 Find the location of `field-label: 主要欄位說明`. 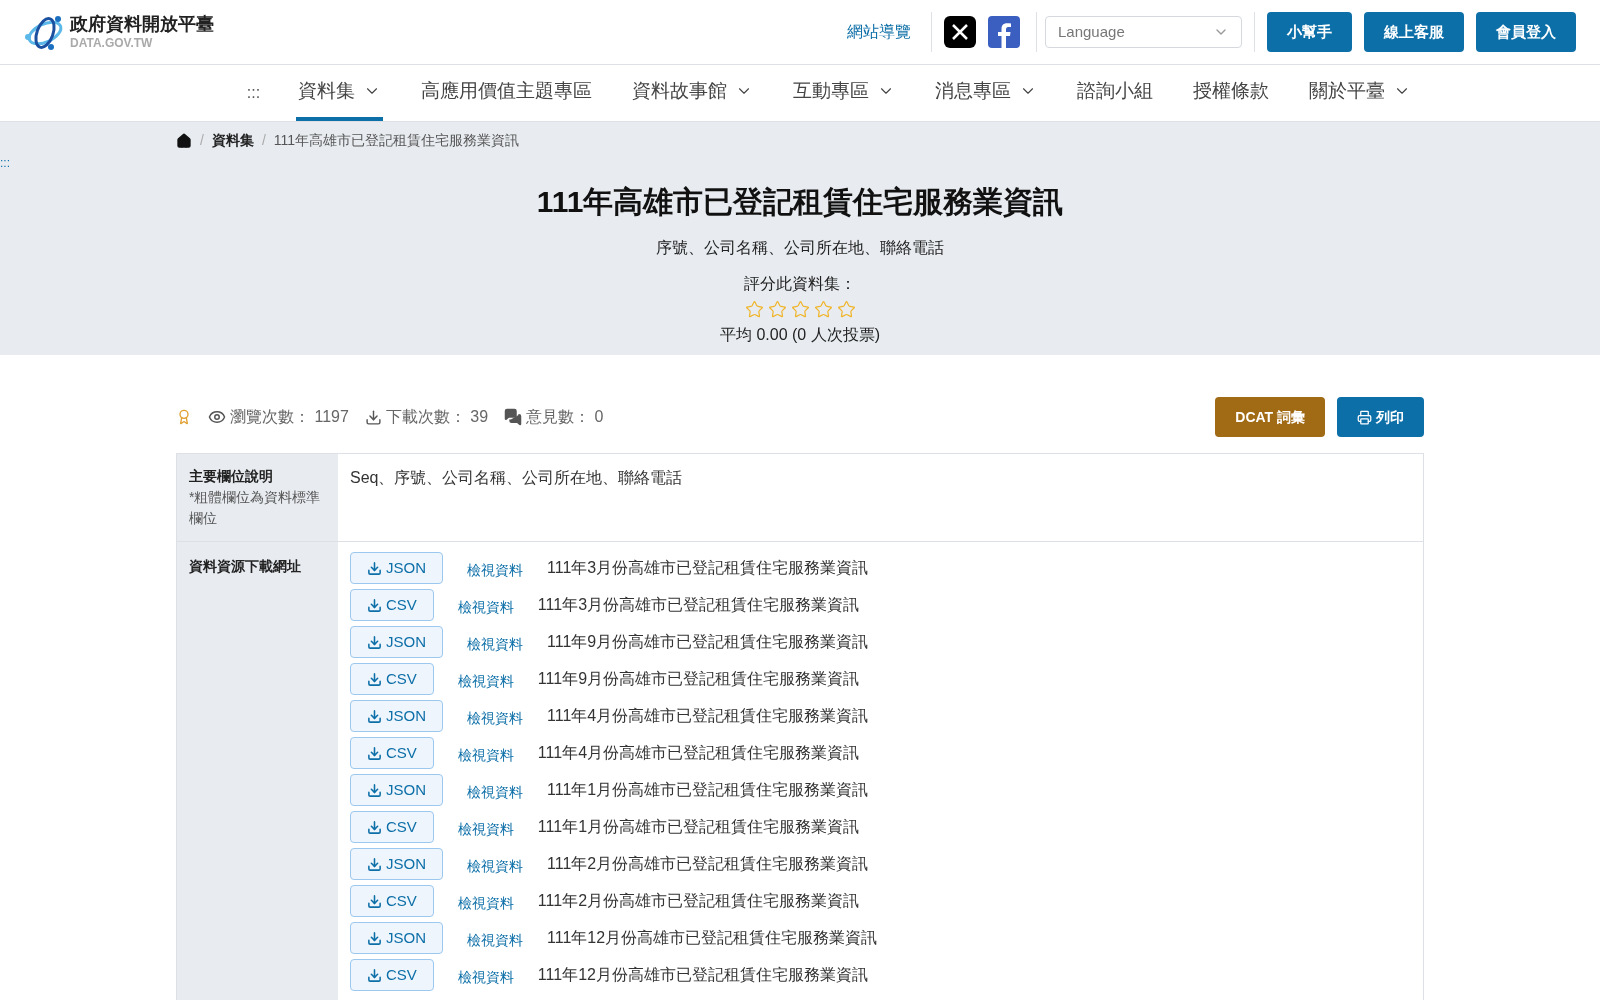

field-label: 主要欄位說明 is located at coordinates (231, 476).